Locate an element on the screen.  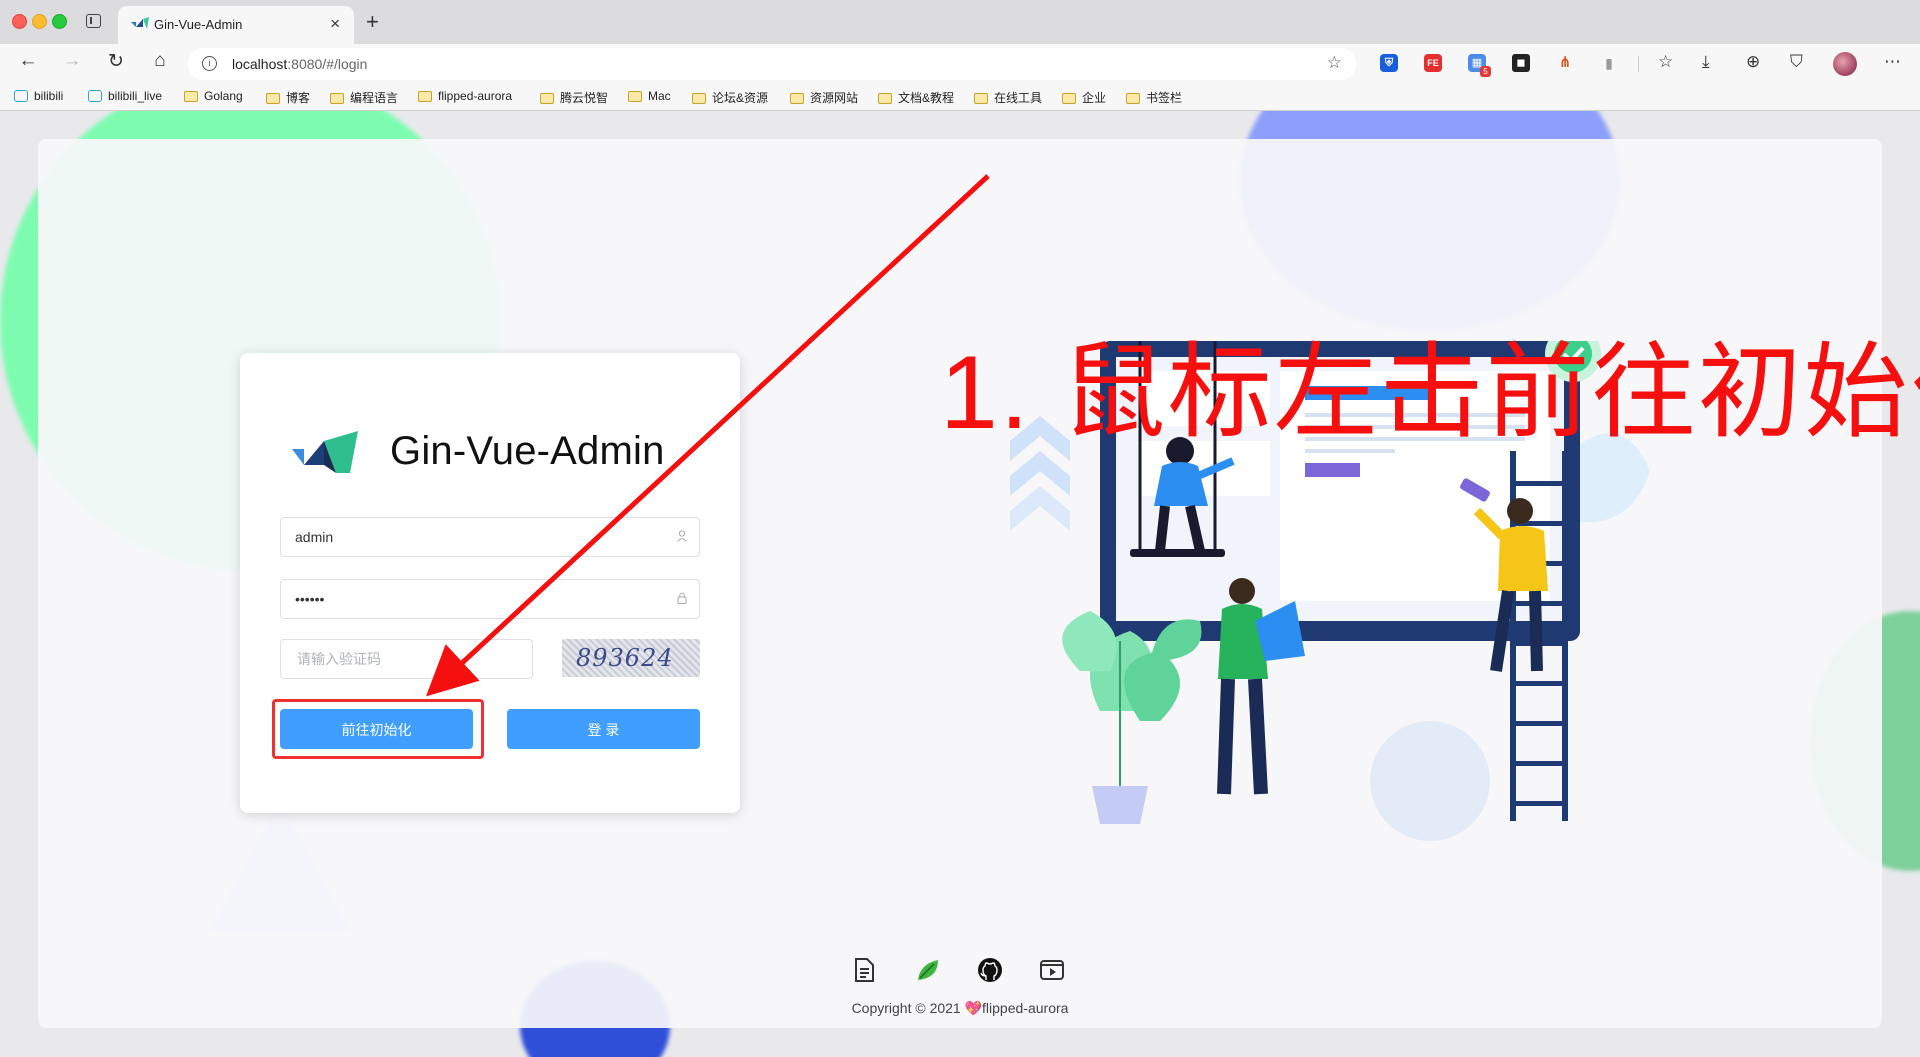
leaf-icon is located at coordinates (928, 970).